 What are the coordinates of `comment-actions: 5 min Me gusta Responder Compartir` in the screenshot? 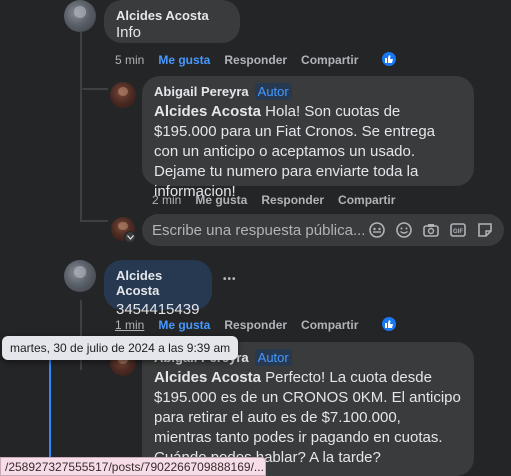 It's located at (243, 60).